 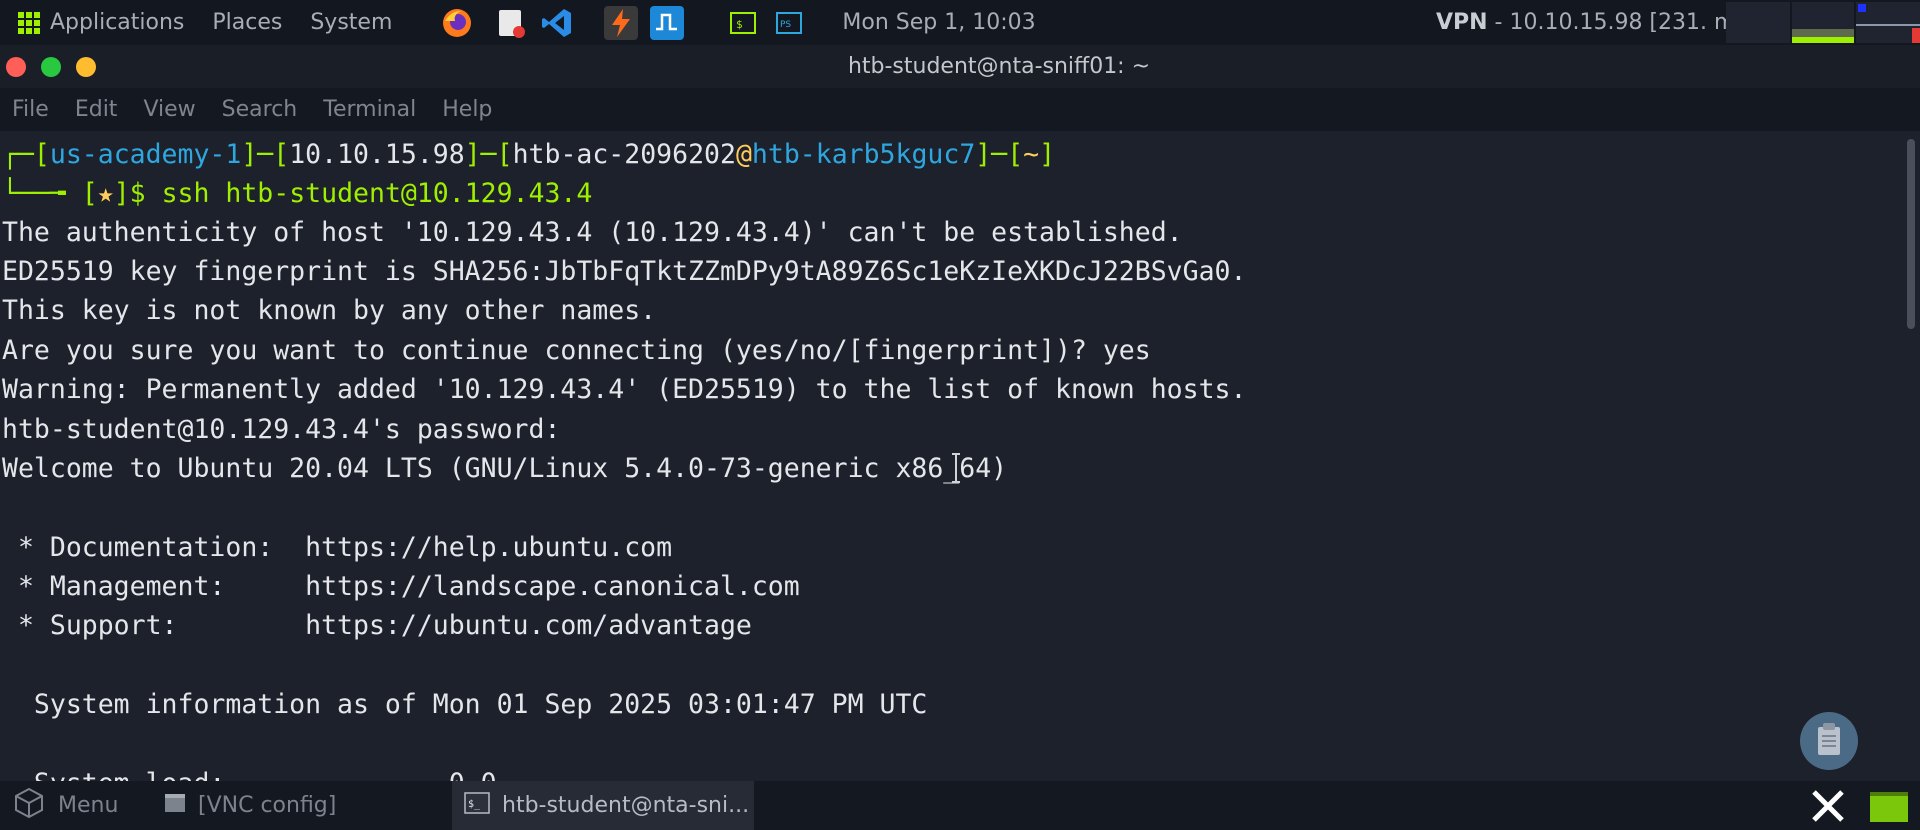 I want to click on window-title: htb-student@nta-sniff01: ~, so click(x=999, y=66).